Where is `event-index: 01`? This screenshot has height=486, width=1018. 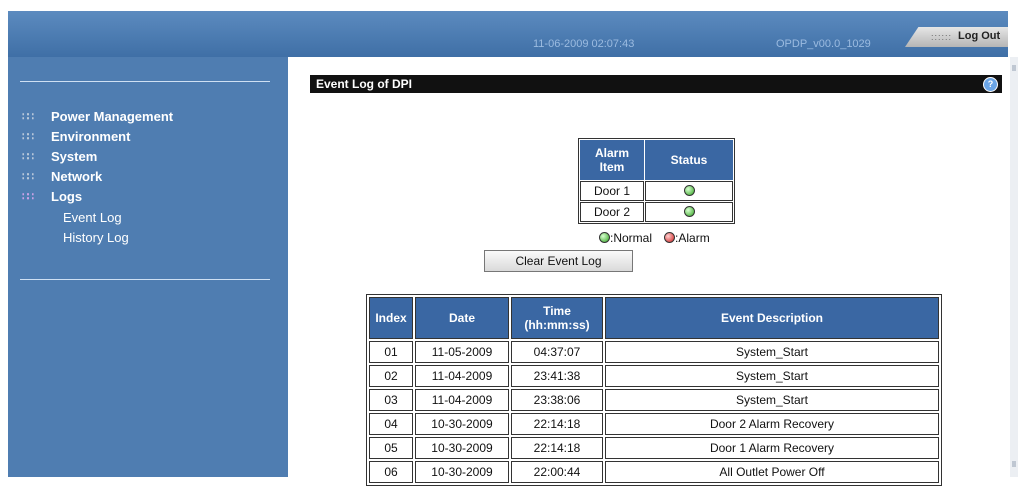
event-index: 01 is located at coordinates (391, 352).